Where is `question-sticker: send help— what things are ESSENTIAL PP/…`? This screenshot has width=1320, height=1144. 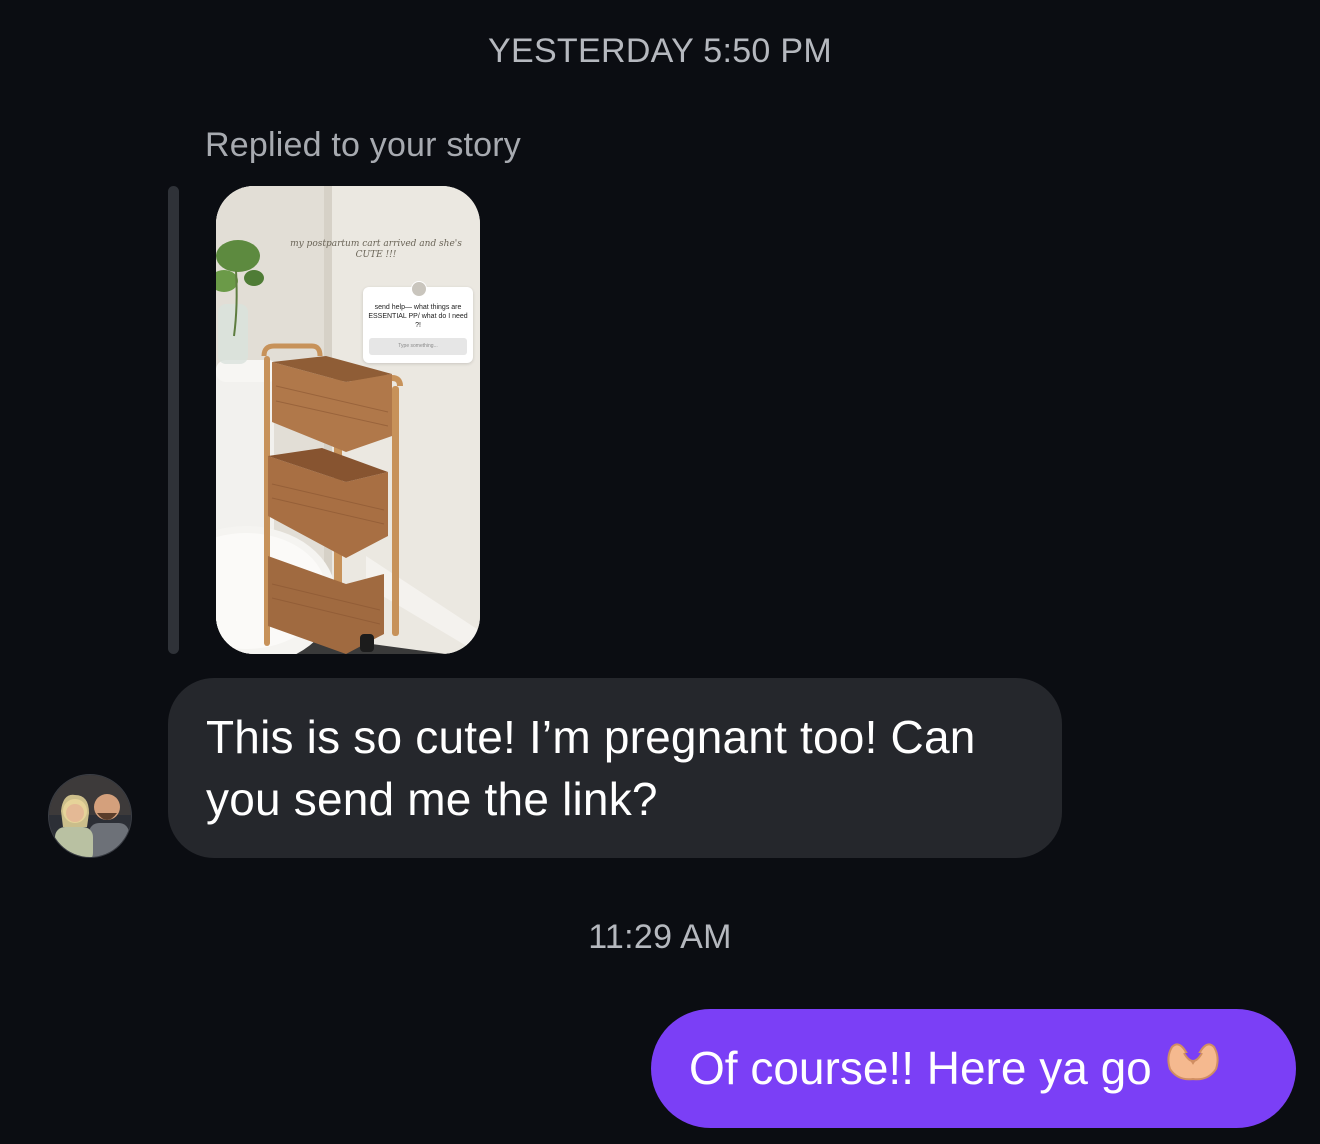 question-sticker: send help— what things are ESSENTIAL PP/… is located at coordinates (418, 322).